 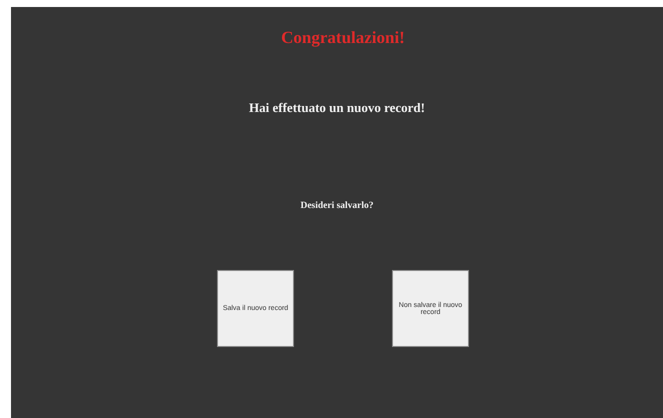 I want to click on save-question: Desideri salvarlo?, so click(x=337, y=206).